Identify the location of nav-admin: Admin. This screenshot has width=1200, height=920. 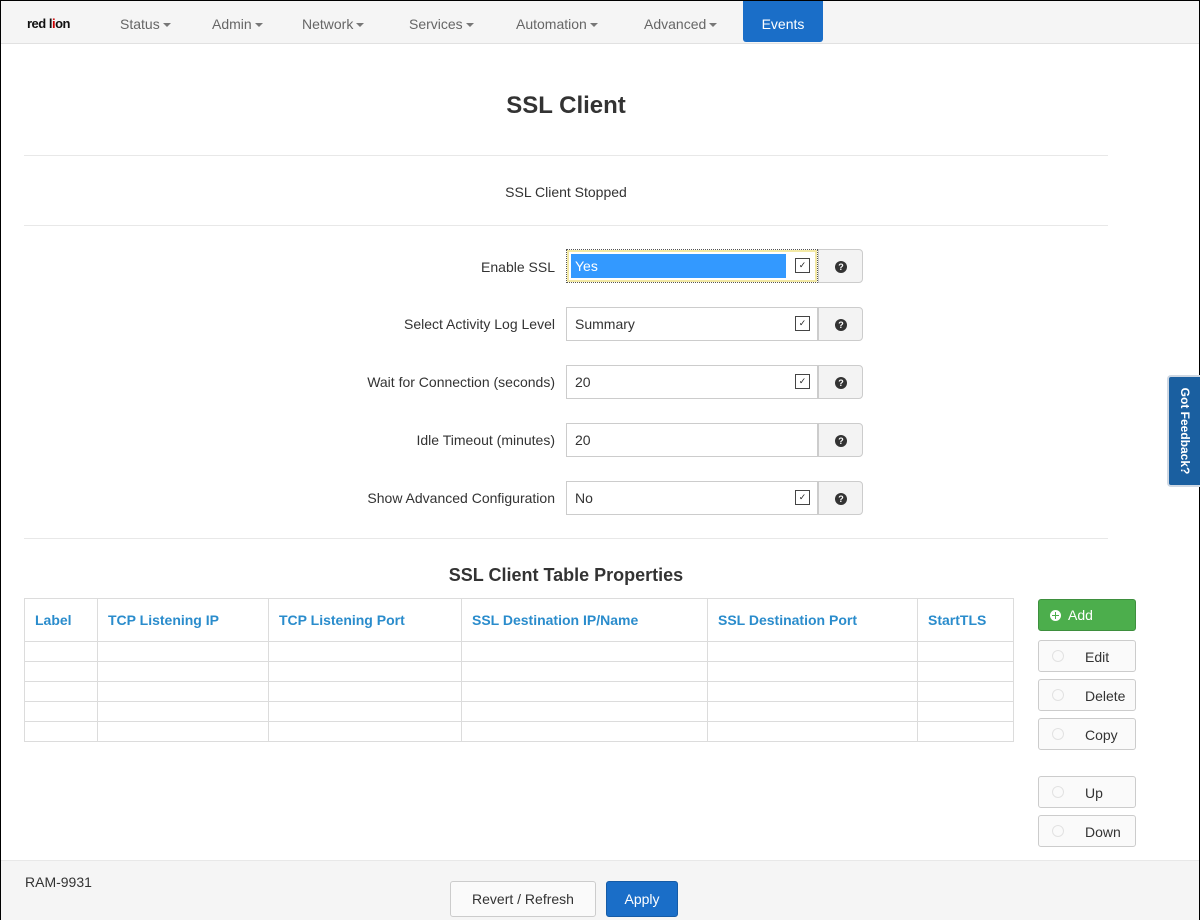
(237, 24).